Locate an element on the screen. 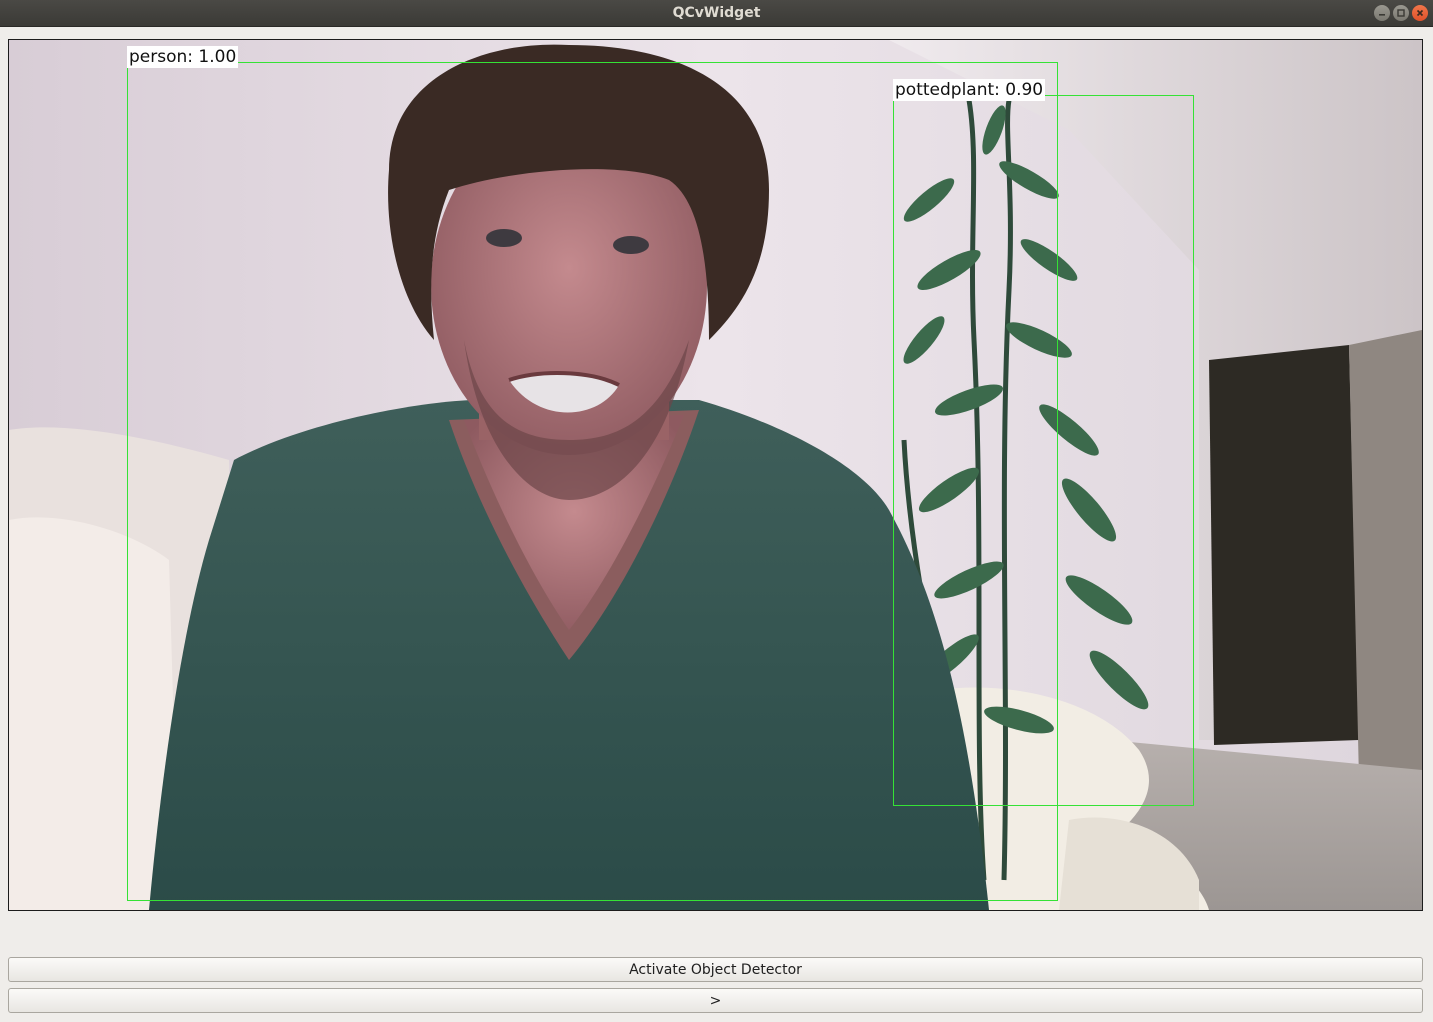 The height and width of the screenshot is (1022, 1433). window-controls is located at coordinates (1401, 13).